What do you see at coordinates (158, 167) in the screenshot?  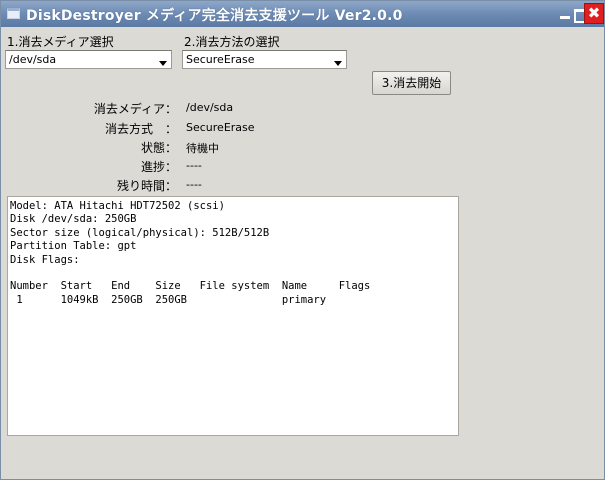 I see `info-progress-label: 進捗：` at bounding box center [158, 167].